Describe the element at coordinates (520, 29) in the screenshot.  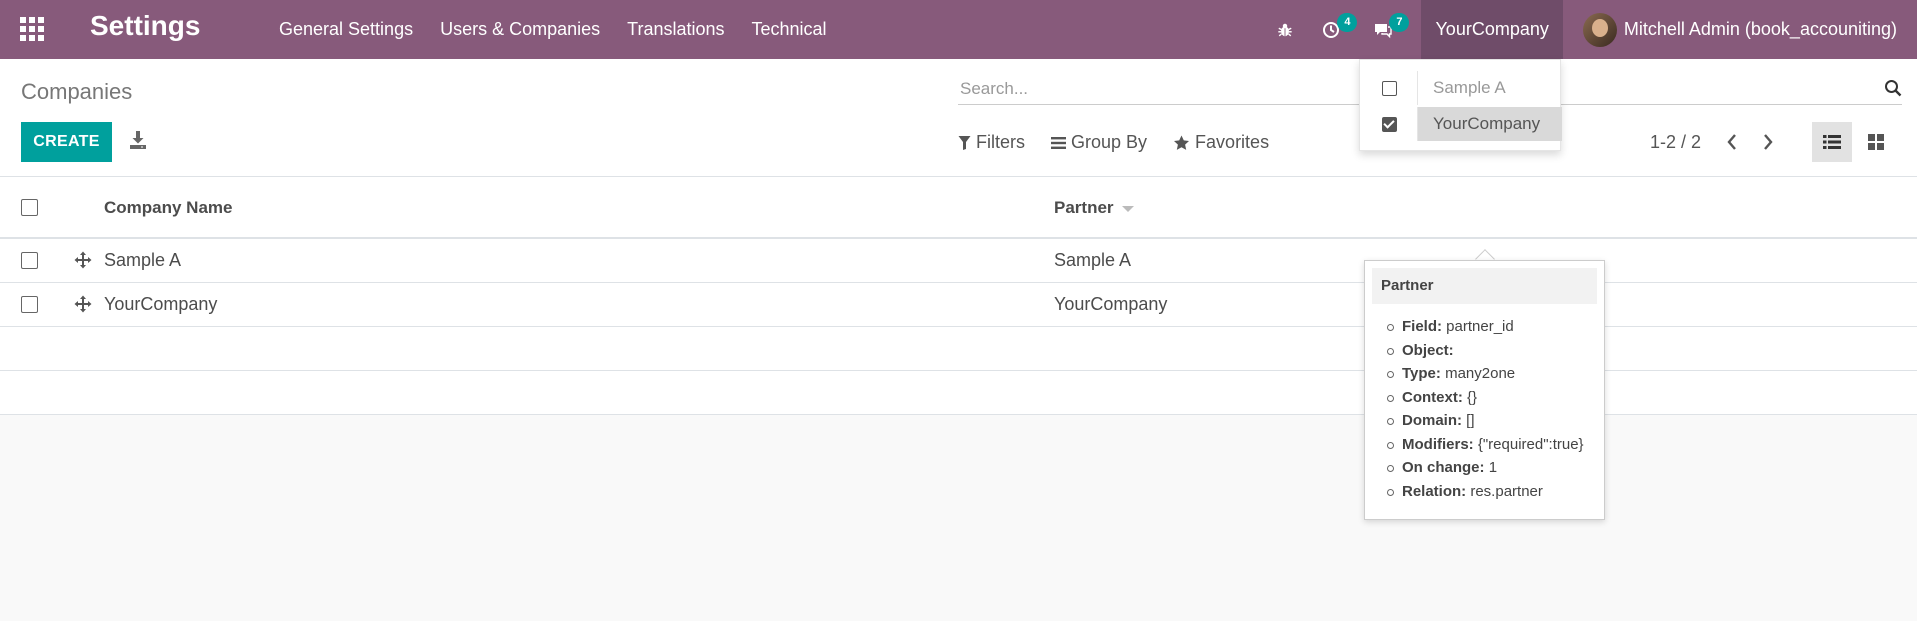
I see `menu-users-companies: Users & Companies` at that location.